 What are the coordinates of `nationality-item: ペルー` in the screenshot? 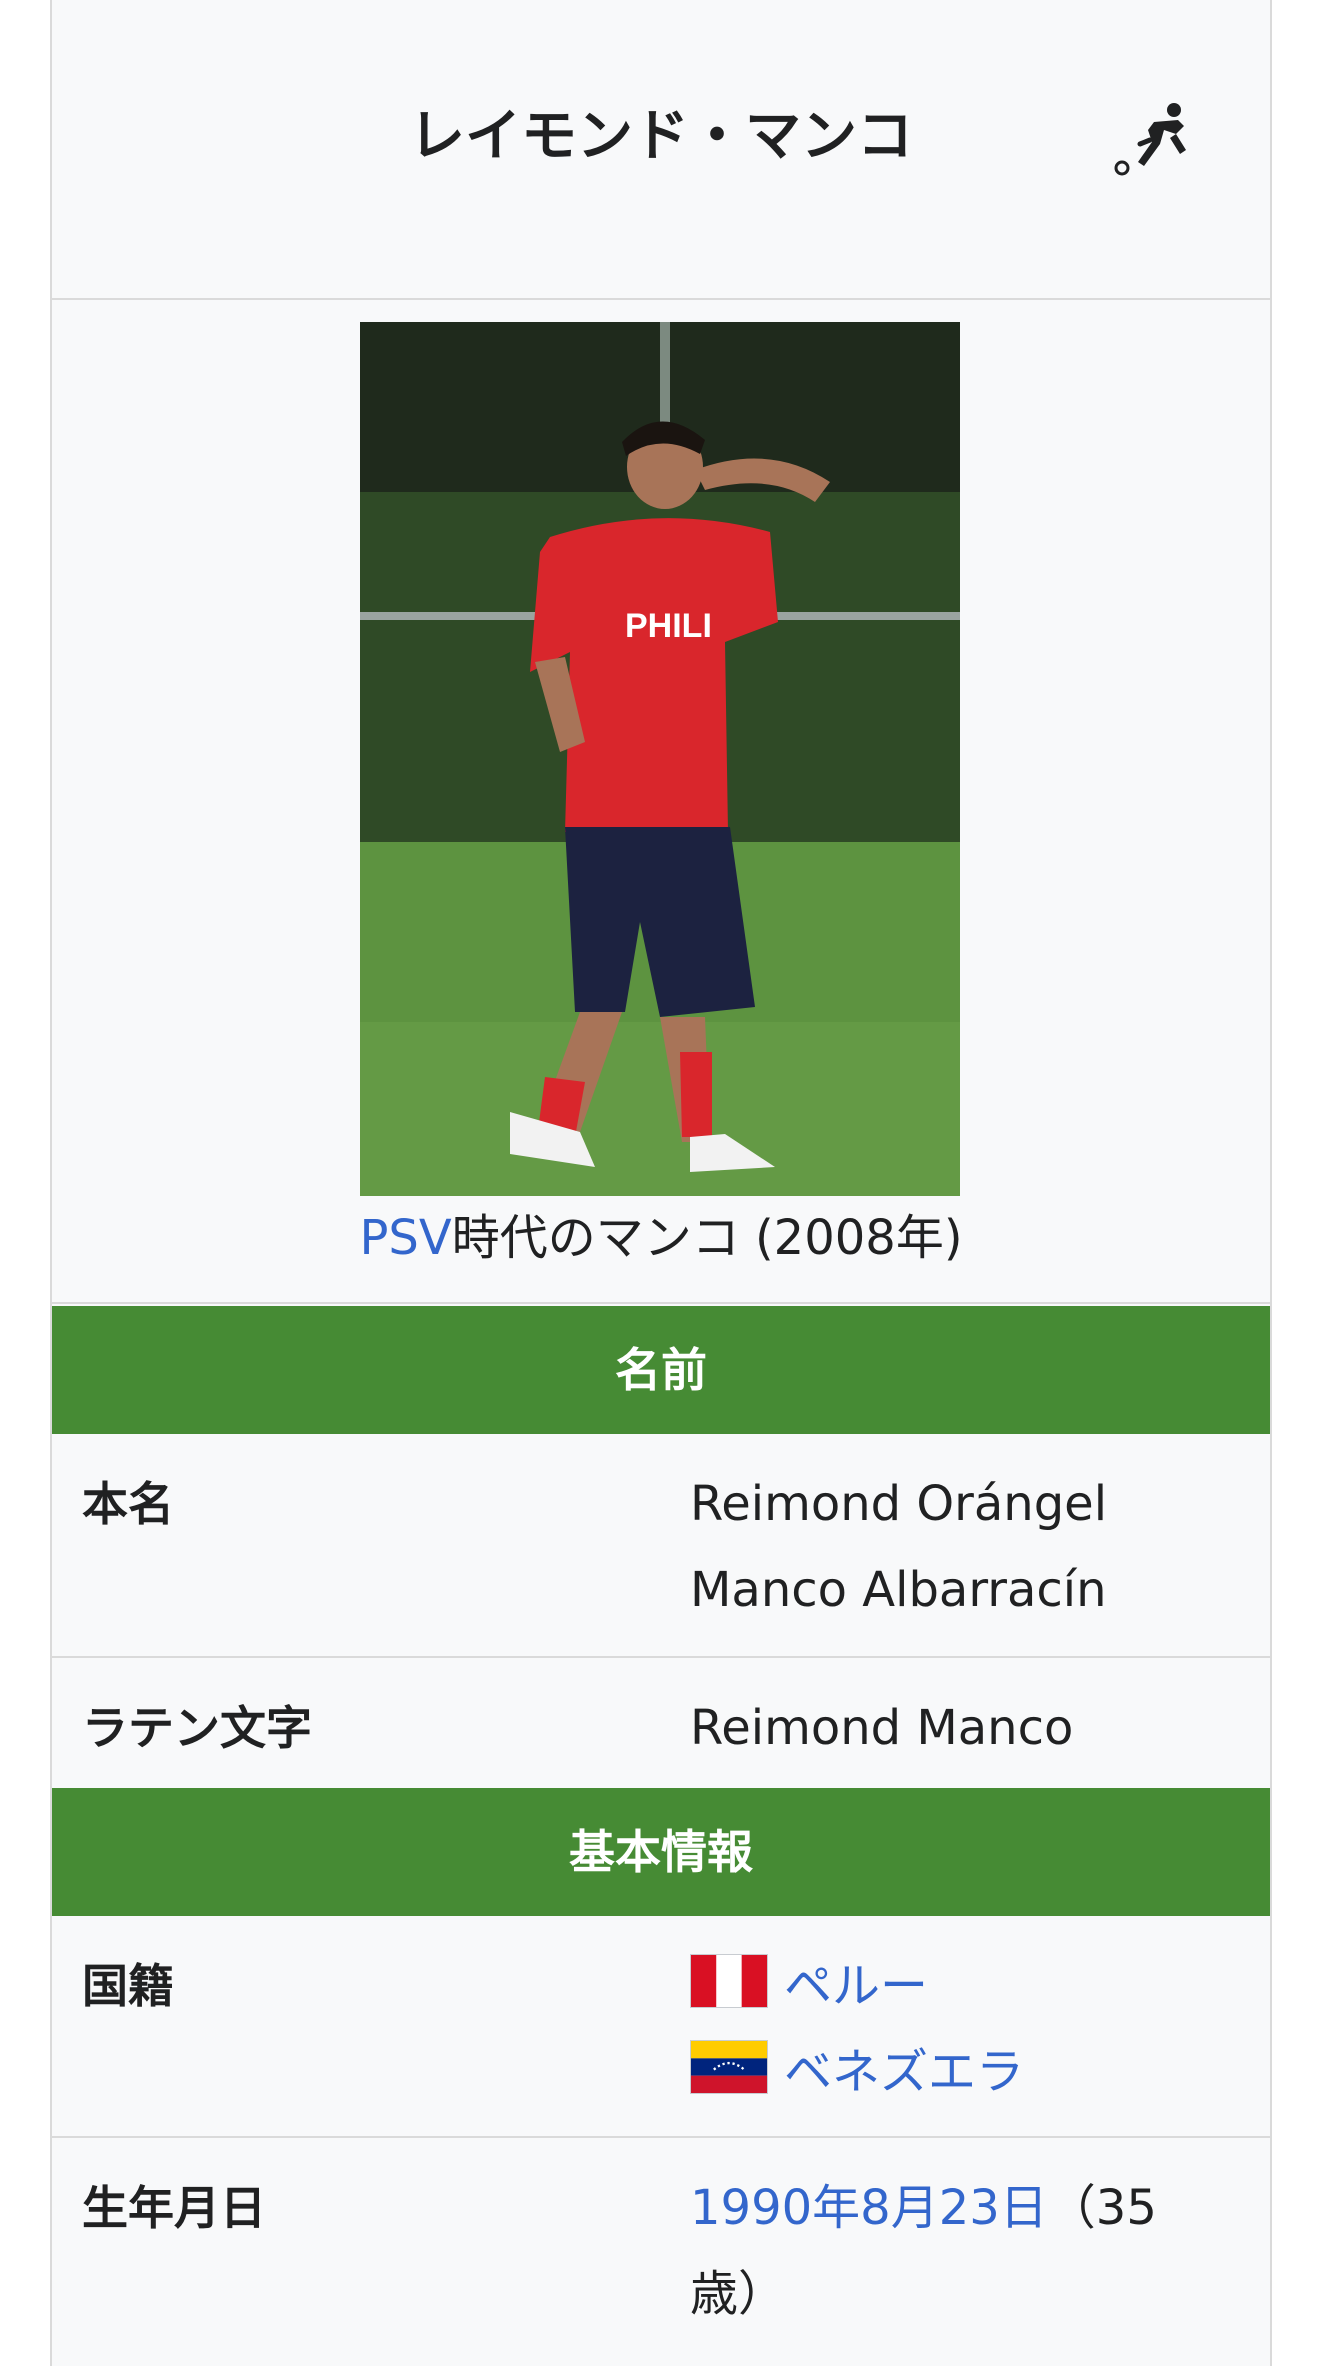 It's located at (970, 1986).